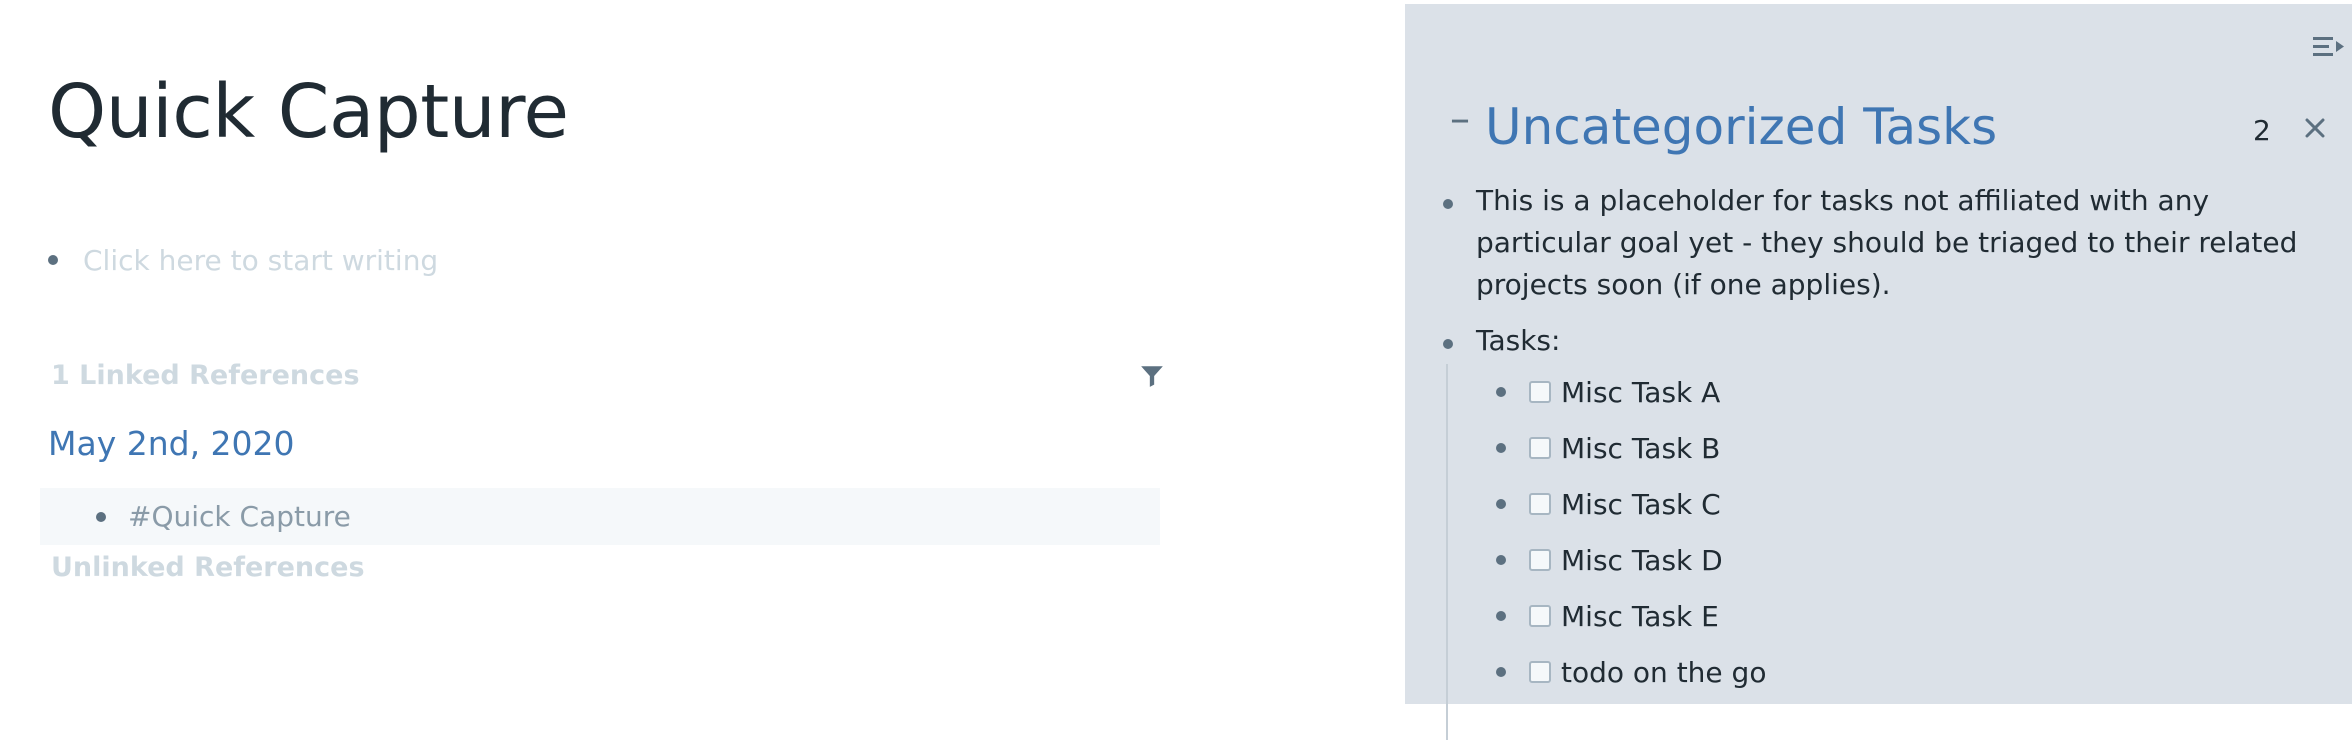 This screenshot has width=2352, height=740. Describe the element at coordinates (1909, 448) in the screenshot. I see `task-item: Misc Task B` at that location.